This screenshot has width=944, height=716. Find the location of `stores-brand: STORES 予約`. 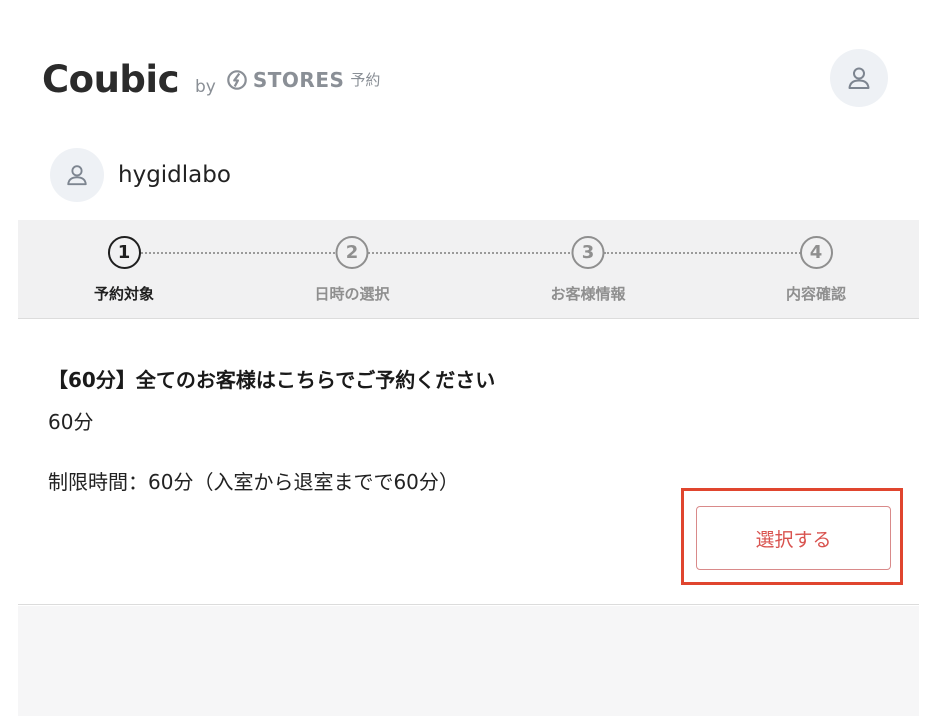

stores-brand: STORES 予約 is located at coordinates (303, 79).